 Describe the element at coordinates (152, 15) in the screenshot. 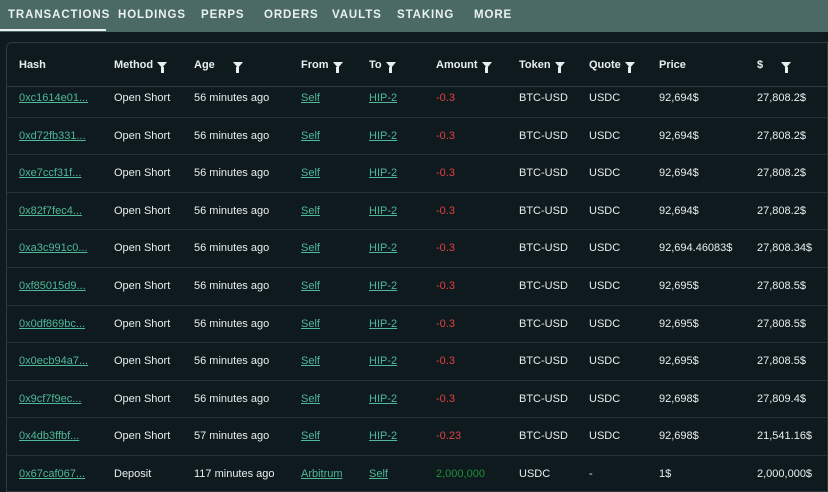

I see `tab-holdings: HOLDINGS` at that location.